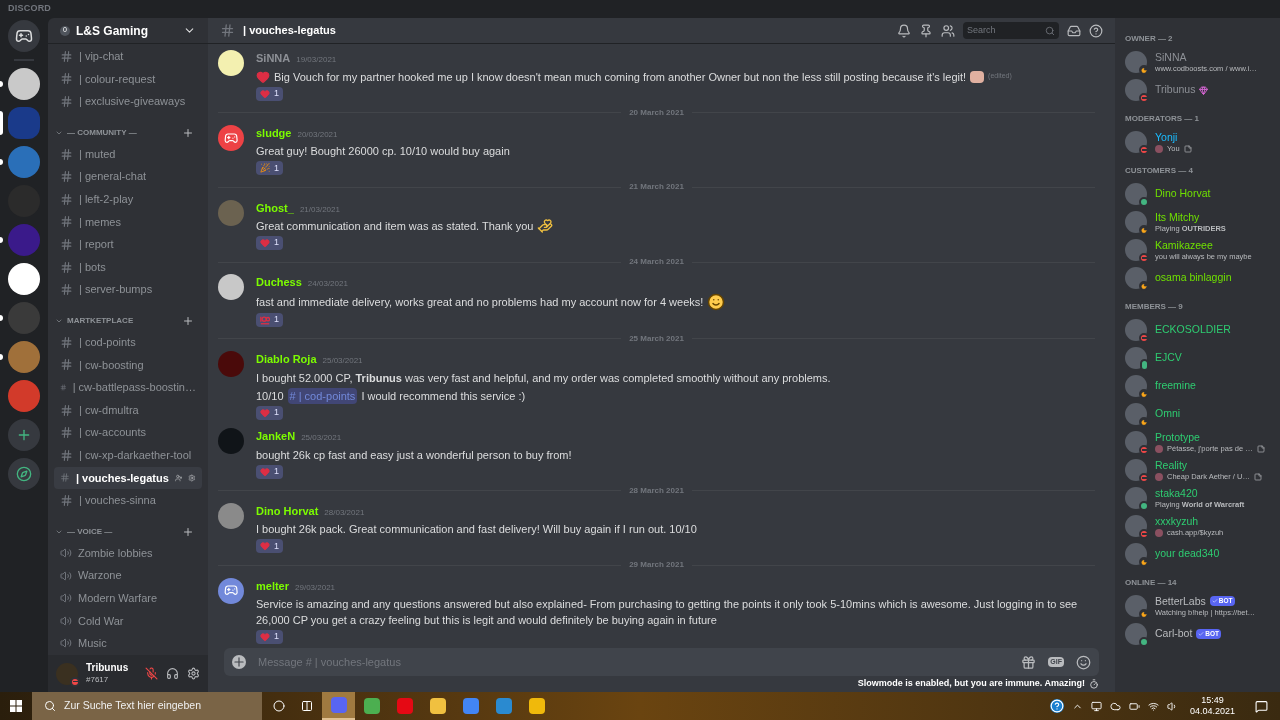  What do you see at coordinates (1197, 194) in the screenshot?
I see `member-item: Dino Horvat` at bounding box center [1197, 194].